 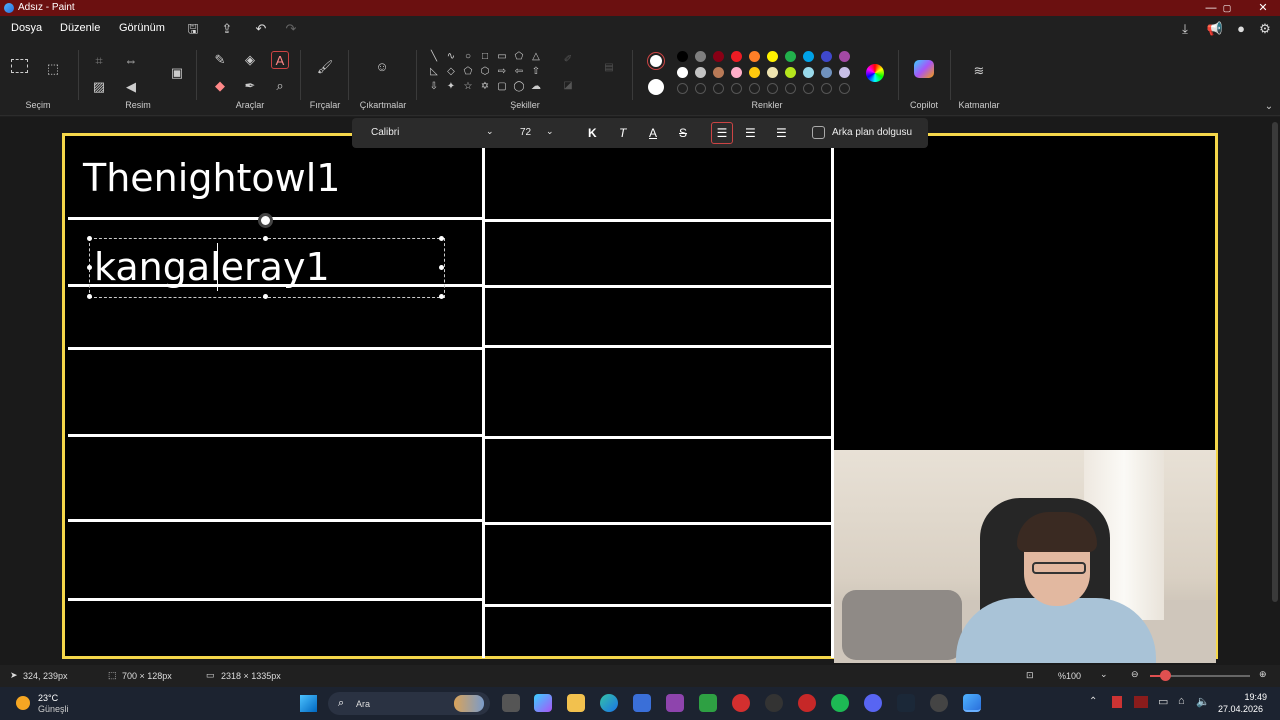 What do you see at coordinates (519, 72) in the screenshot?
I see `shape-arrow-left-icon: ⇦` at bounding box center [519, 72].